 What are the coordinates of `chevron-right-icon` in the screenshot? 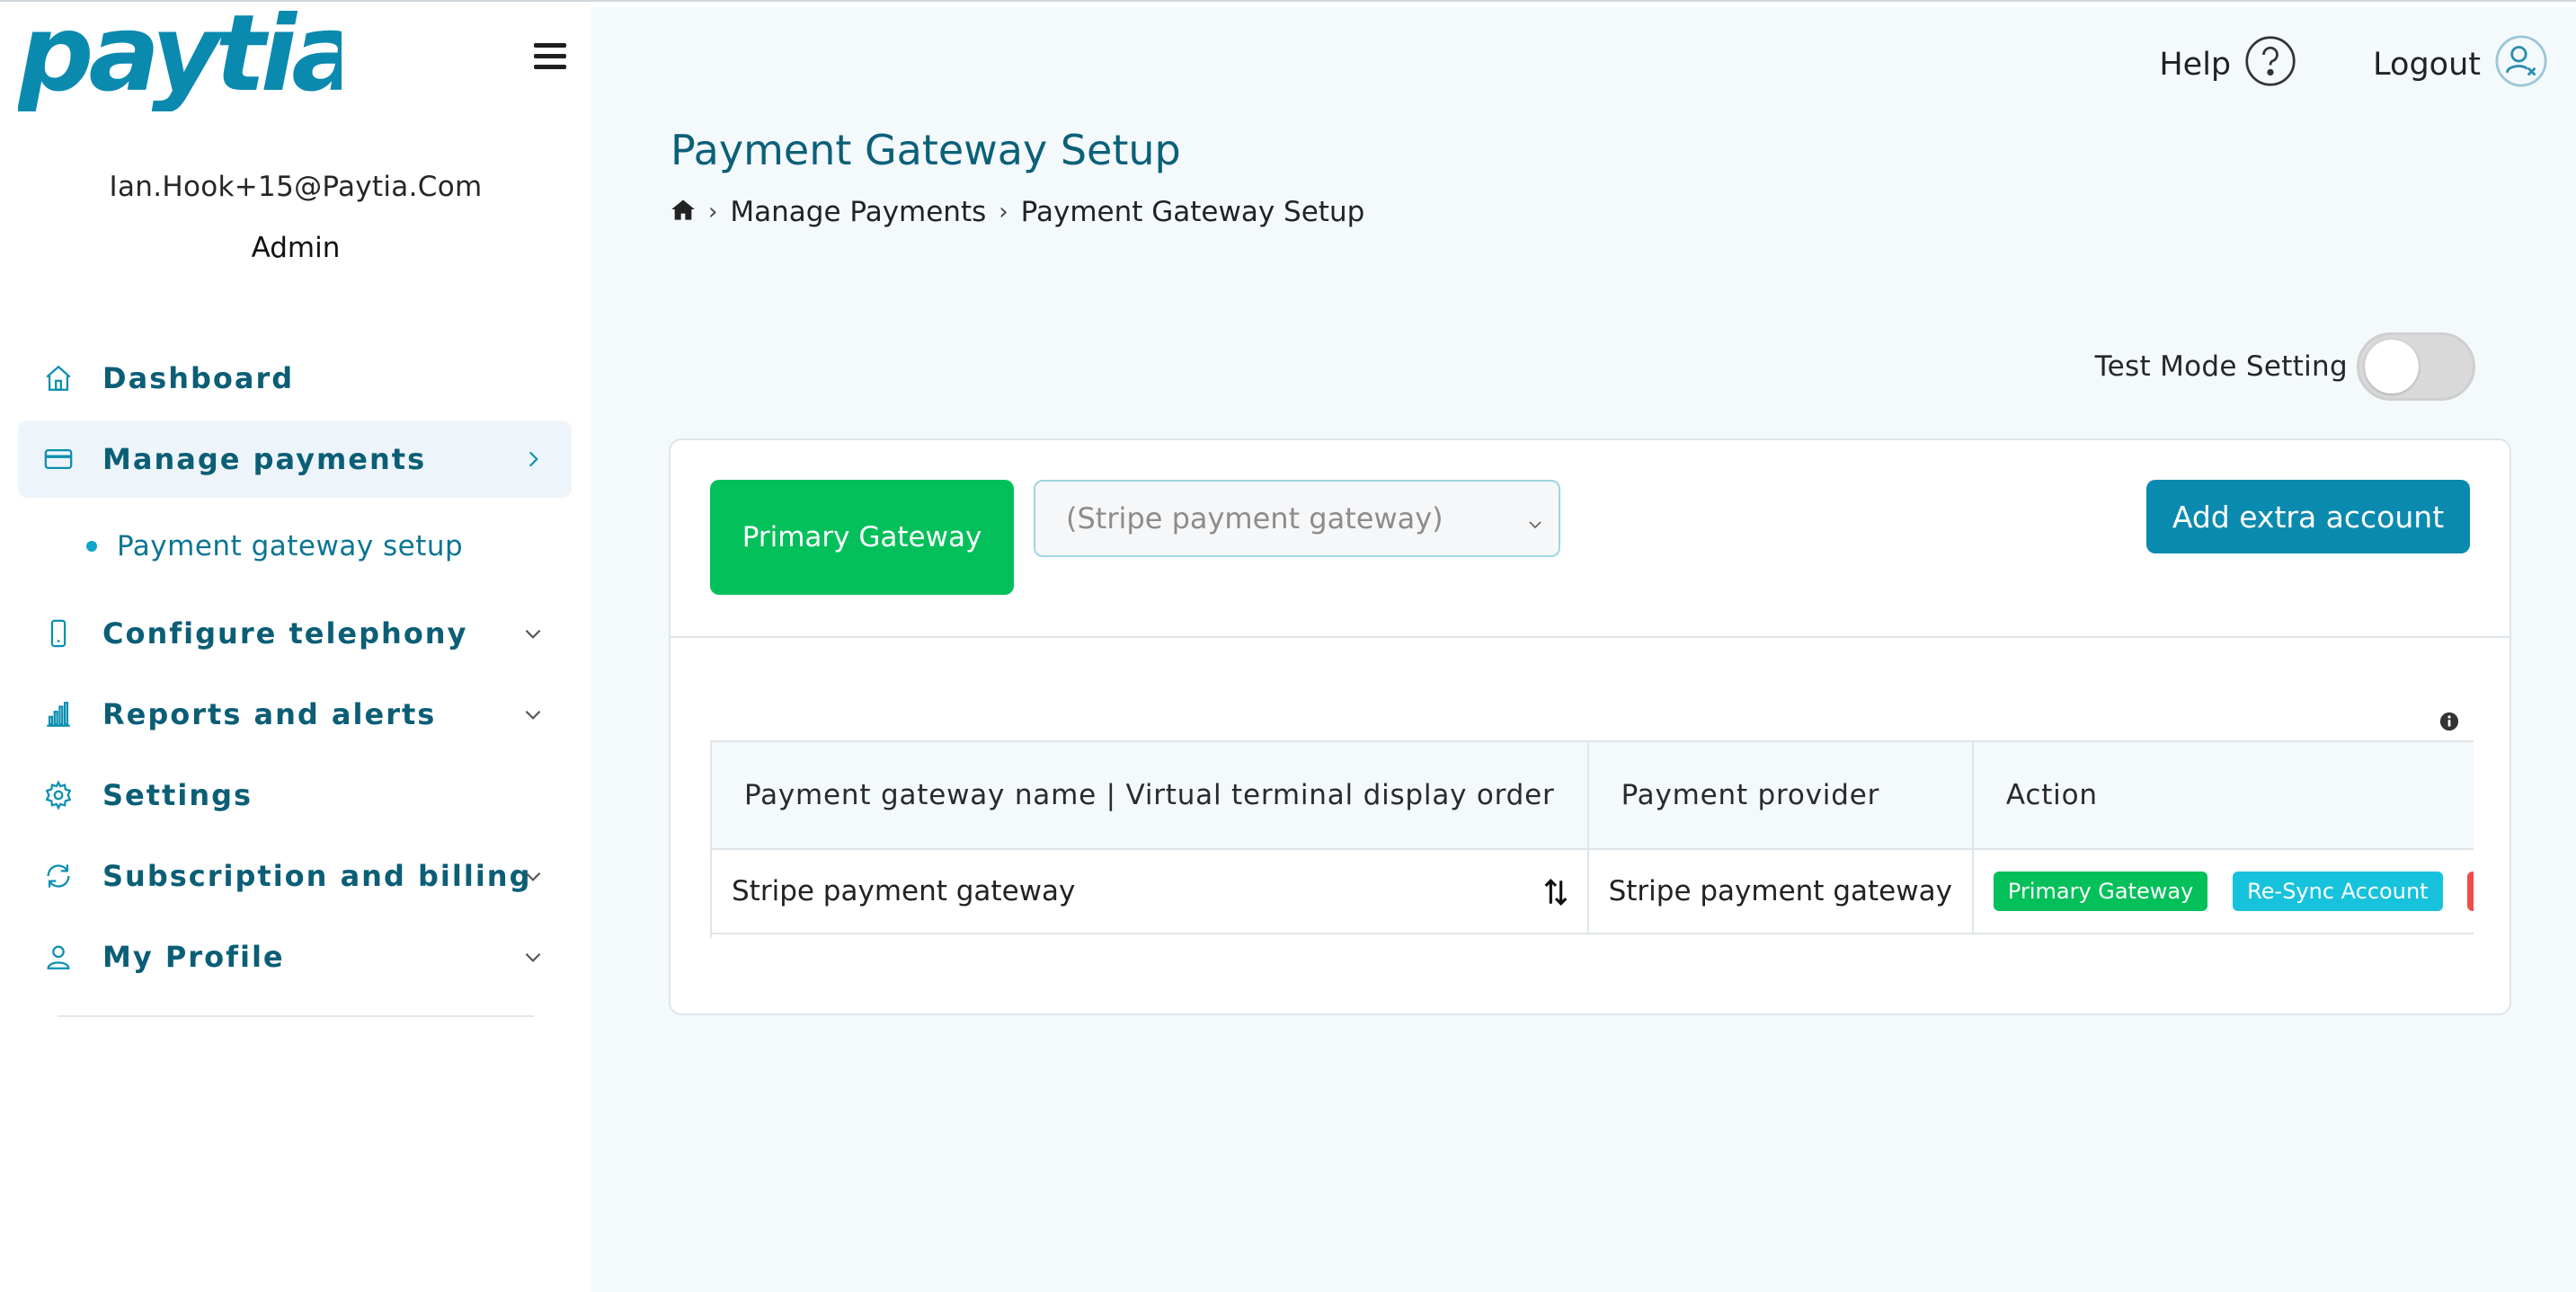 It's located at (533, 459).